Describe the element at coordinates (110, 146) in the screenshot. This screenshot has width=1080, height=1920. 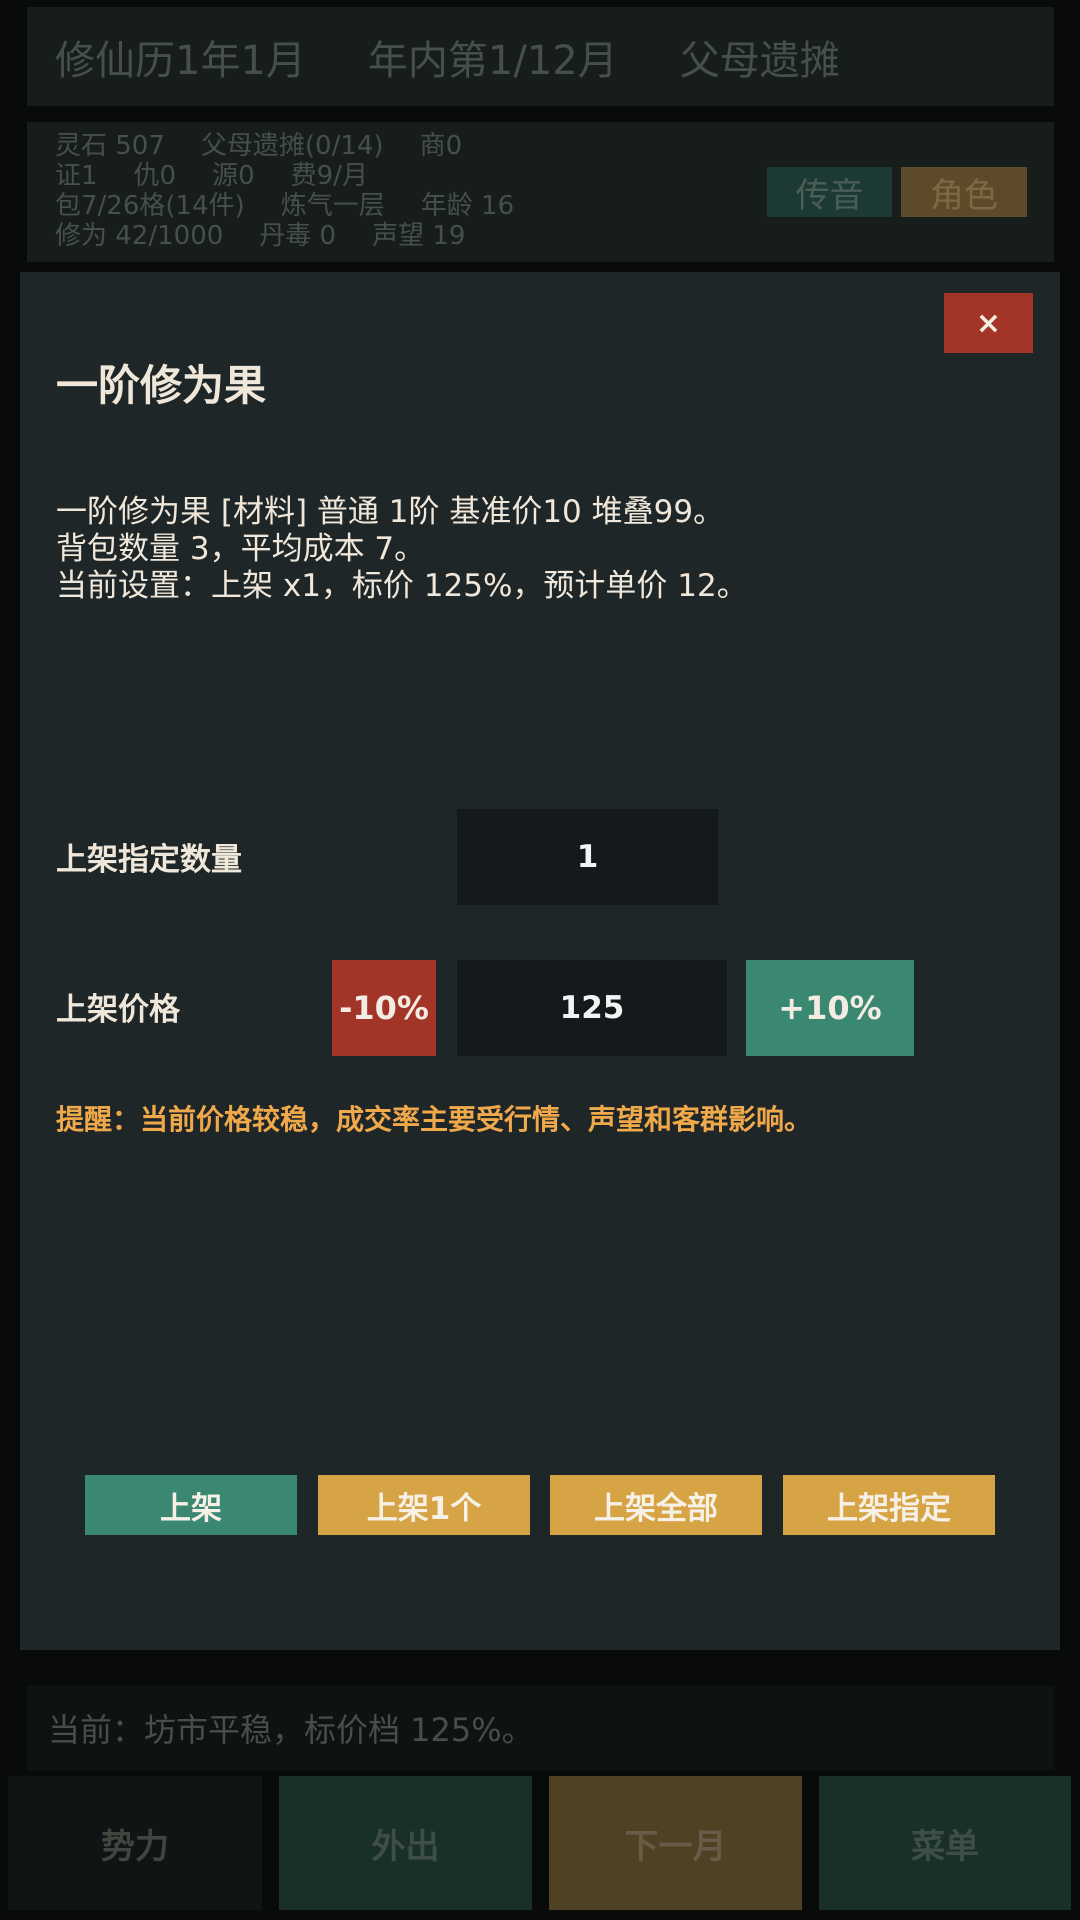
I see `stat-lingshi: 灵石 507` at that location.